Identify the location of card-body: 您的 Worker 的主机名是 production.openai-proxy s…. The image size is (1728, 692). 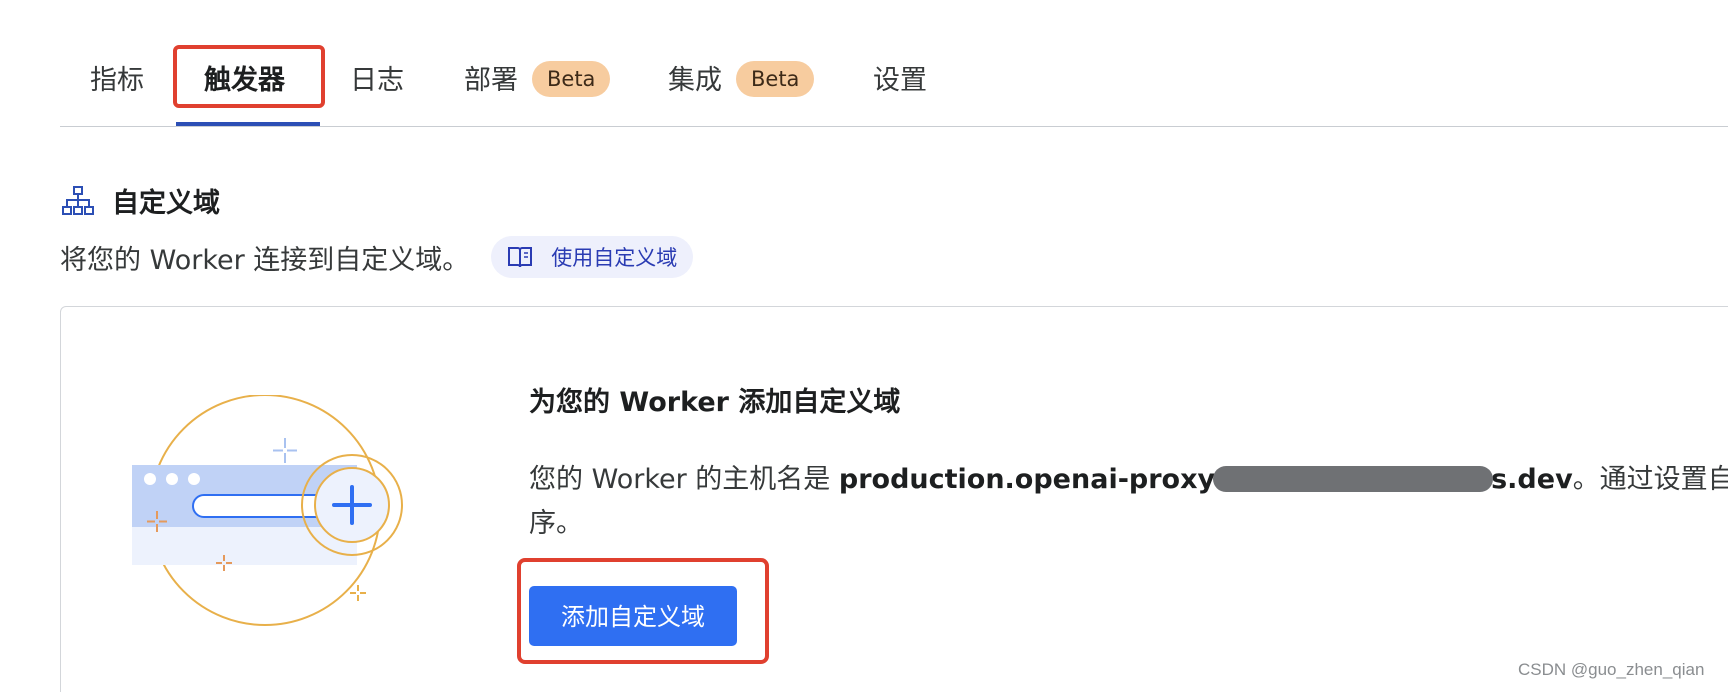
(1128, 502).